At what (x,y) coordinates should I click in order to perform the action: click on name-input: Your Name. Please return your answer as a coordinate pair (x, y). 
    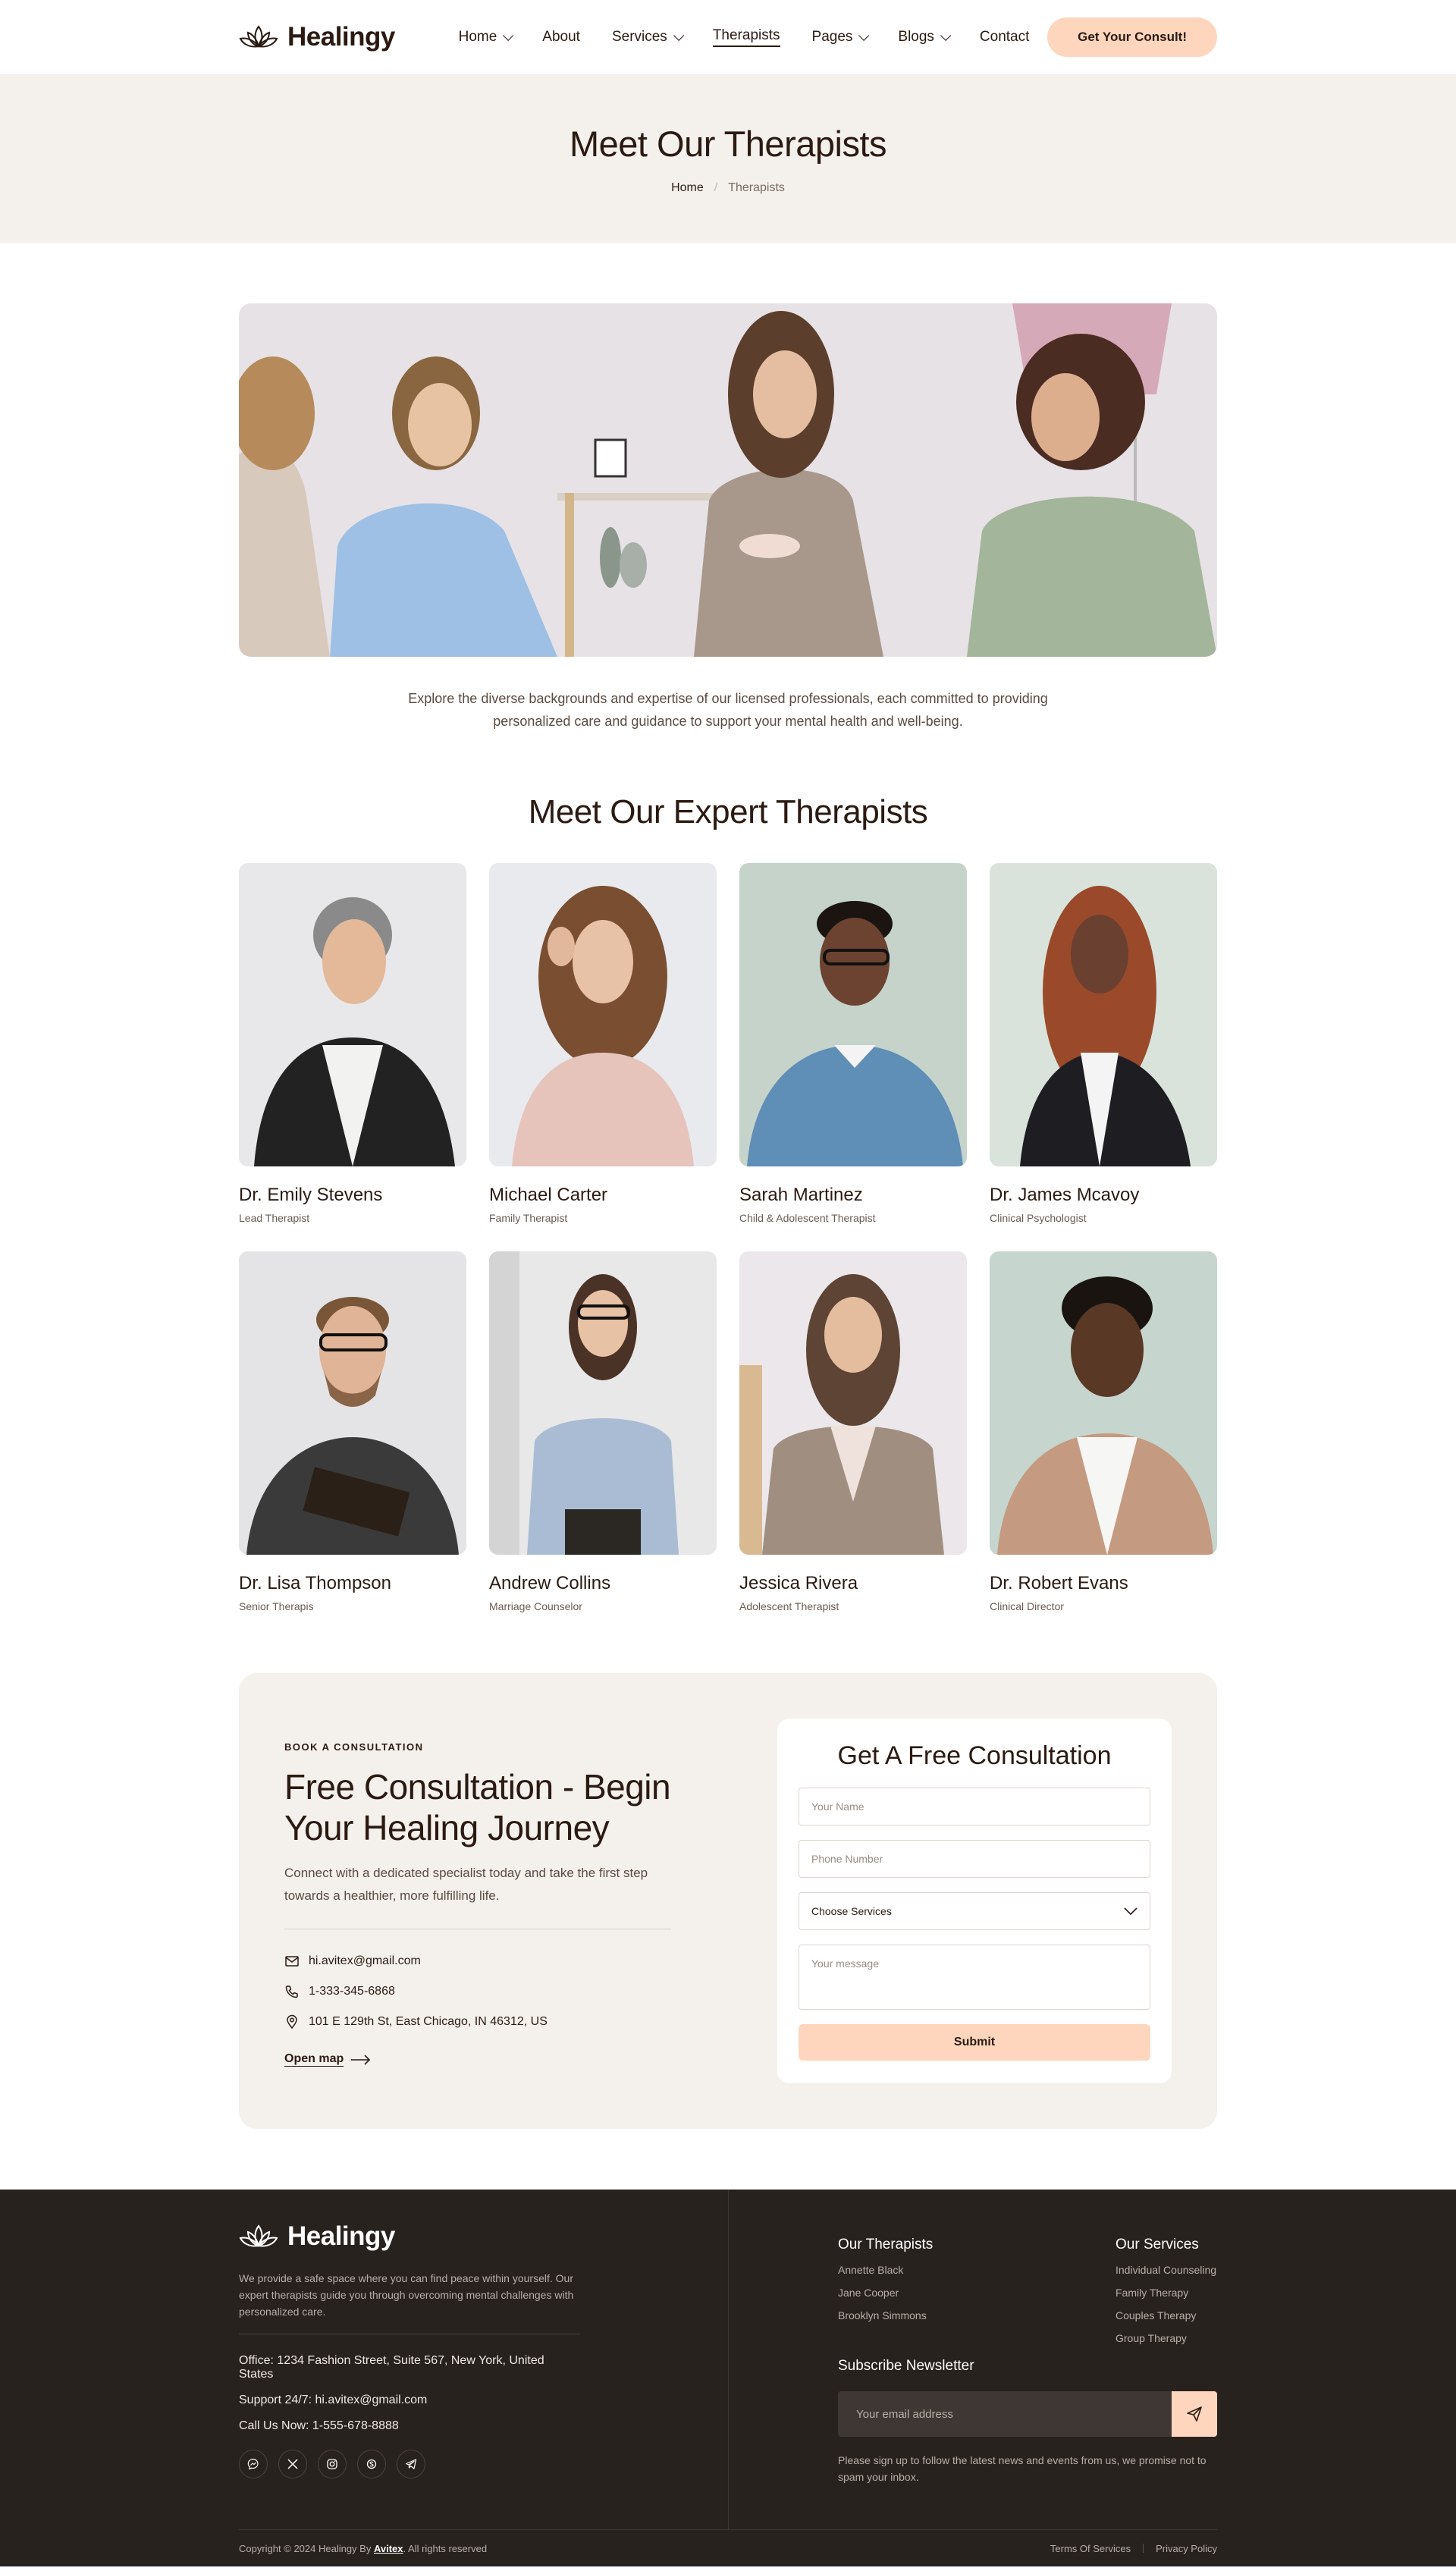
    Looking at the image, I should click on (974, 1806).